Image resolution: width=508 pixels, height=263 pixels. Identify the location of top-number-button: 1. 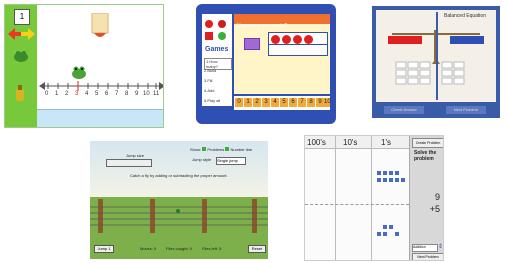
(22, 17).